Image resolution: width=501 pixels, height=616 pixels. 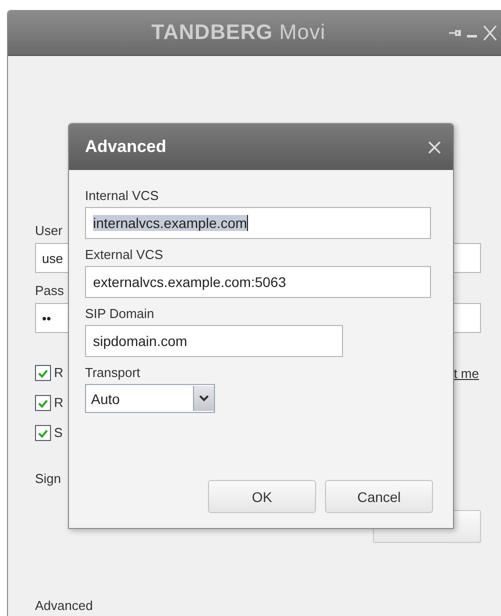 I want to click on ok-button: OK, so click(x=262, y=496).